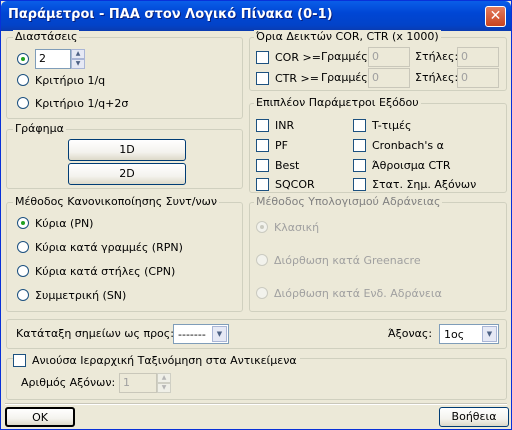 The image size is (512, 430). I want to click on sort-label: Κατάταξη σημείων ως προς:, so click(95, 333).